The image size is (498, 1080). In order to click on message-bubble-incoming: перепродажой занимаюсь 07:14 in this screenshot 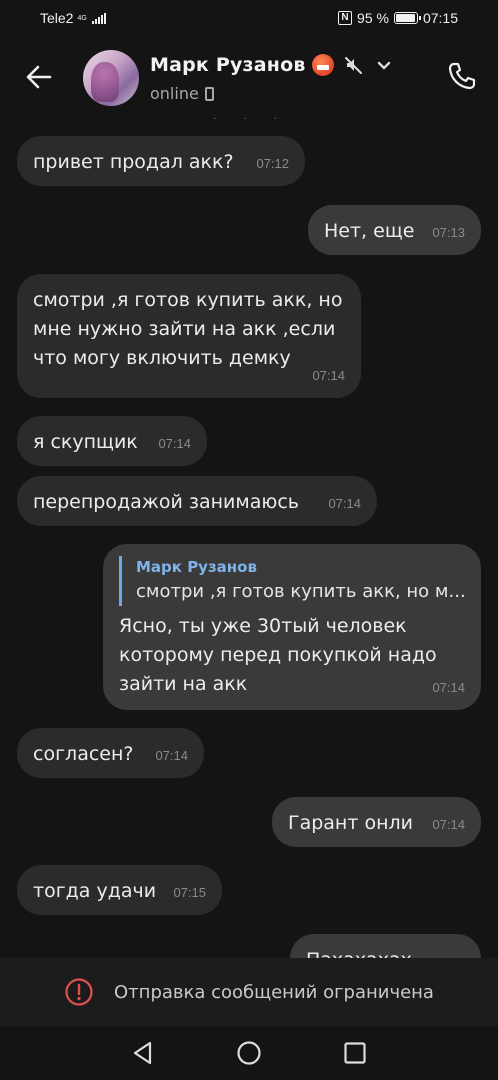, I will do `click(197, 501)`.